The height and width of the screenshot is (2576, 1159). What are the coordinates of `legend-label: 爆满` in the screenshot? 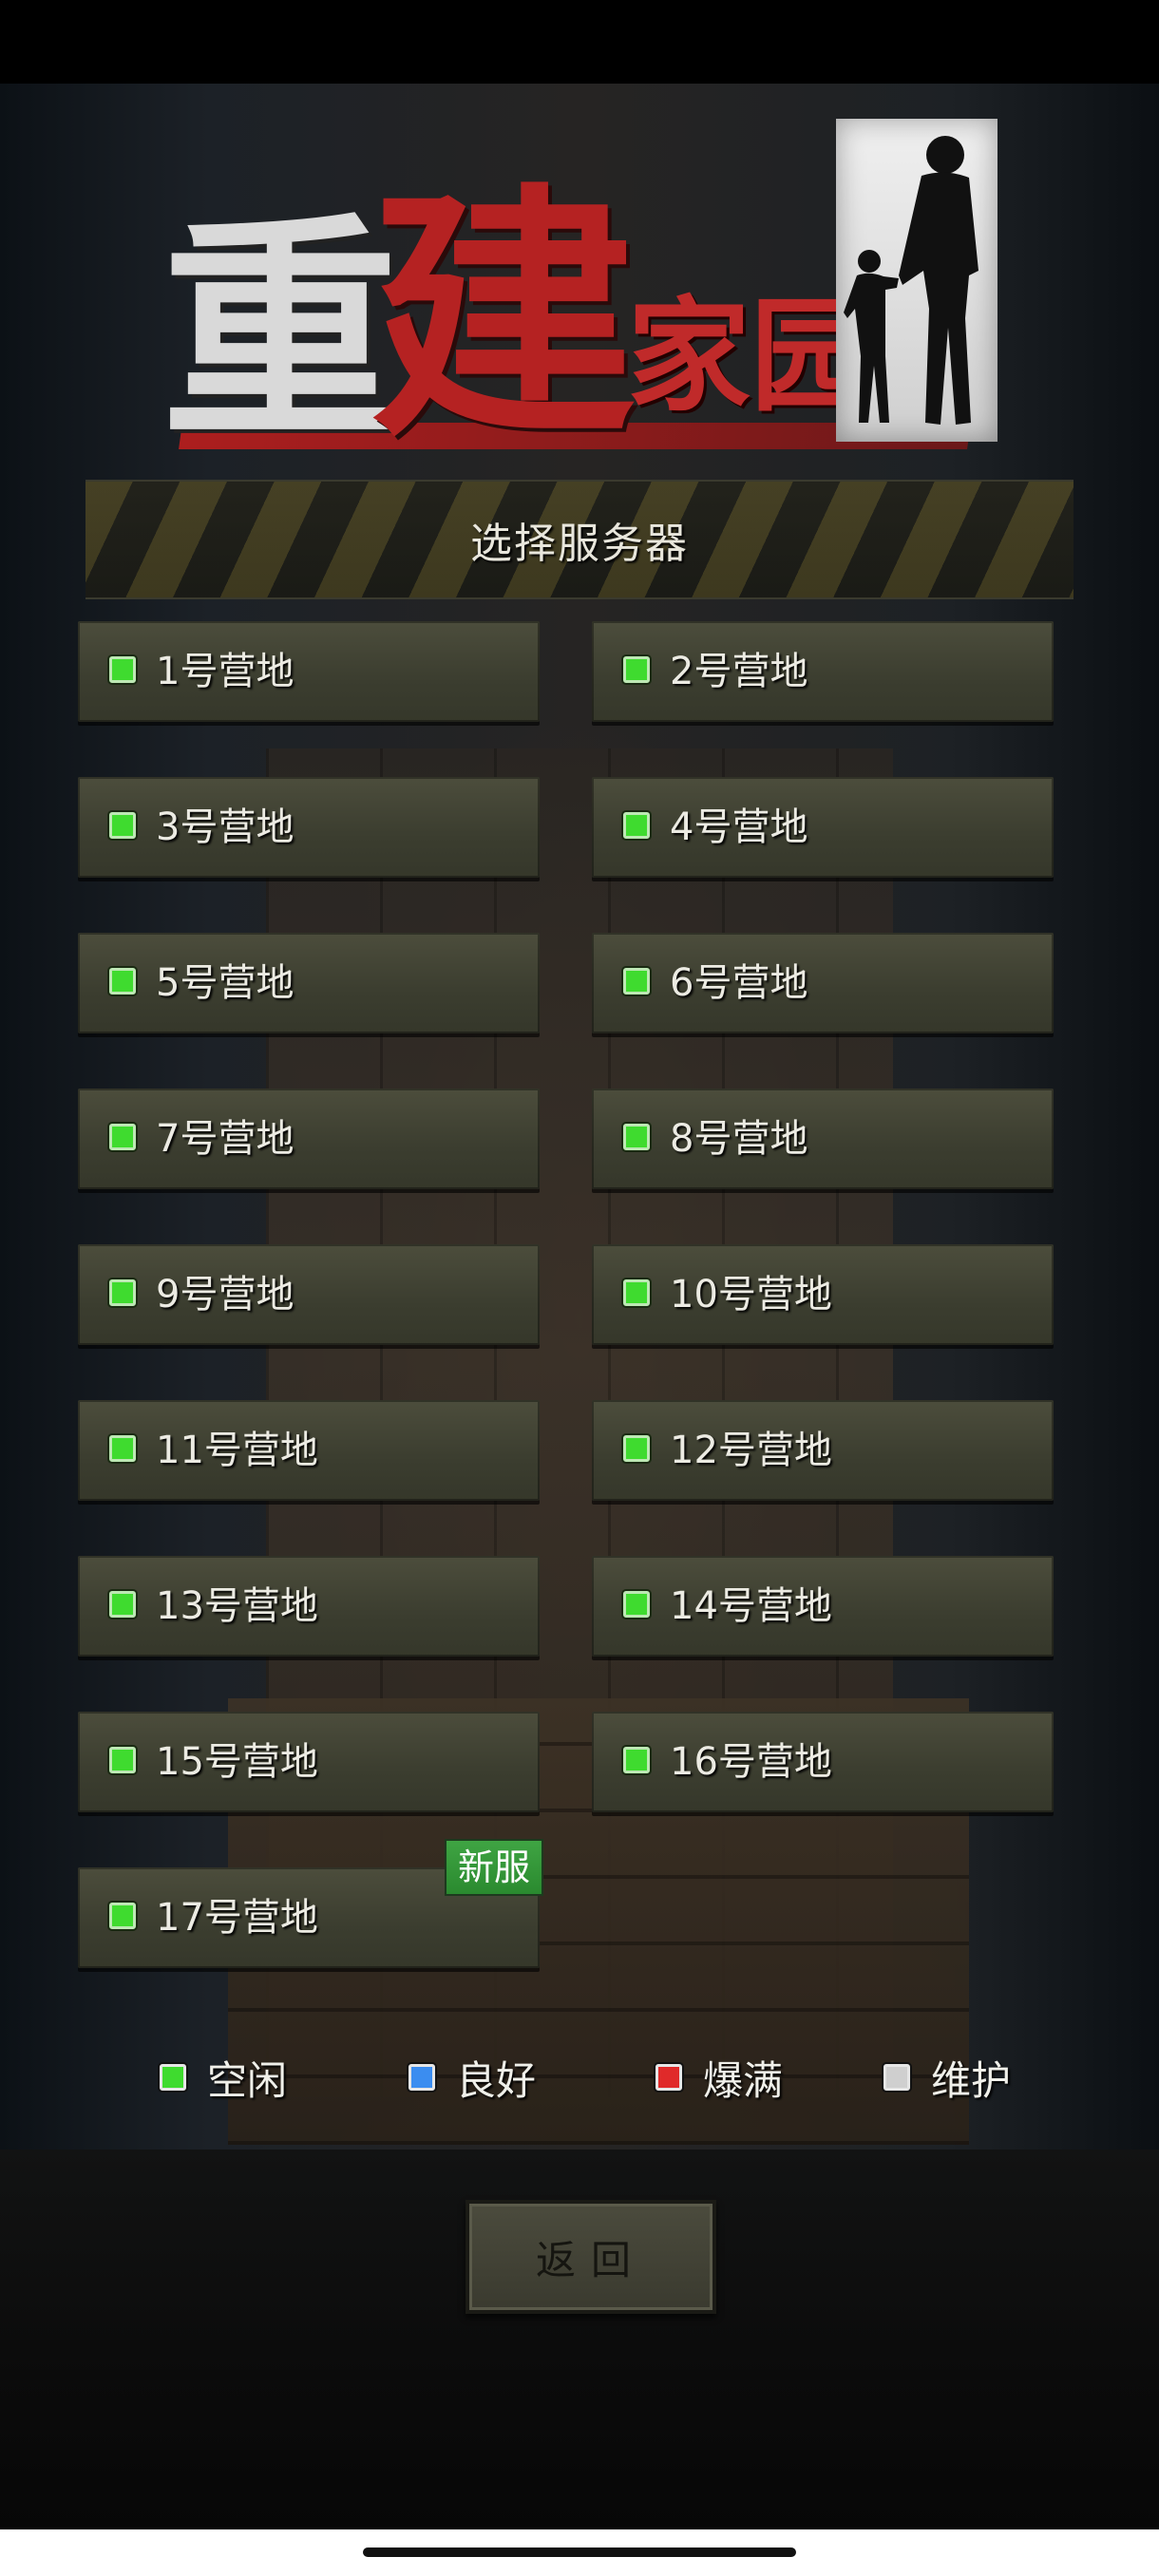 It's located at (743, 2080).